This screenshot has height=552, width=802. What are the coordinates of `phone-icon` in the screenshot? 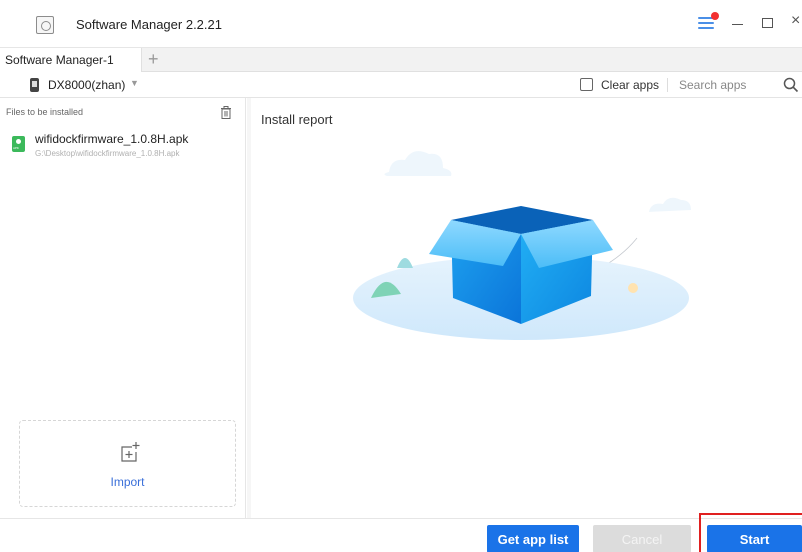 It's located at (34, 85).